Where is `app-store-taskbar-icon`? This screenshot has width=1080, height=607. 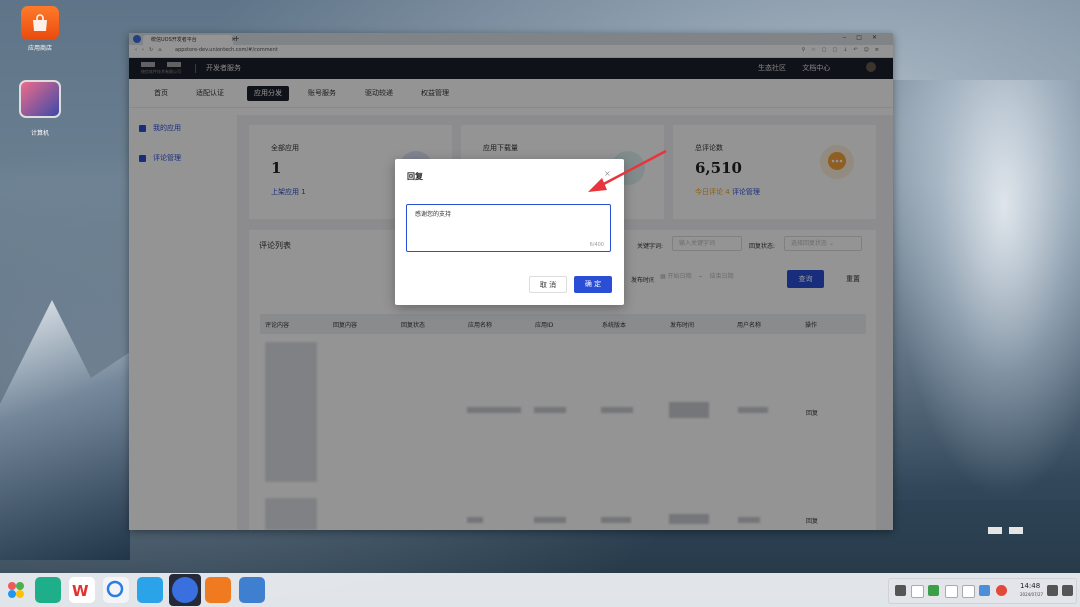 app-store-taskbar-icon is located at coordinates (150, 590).